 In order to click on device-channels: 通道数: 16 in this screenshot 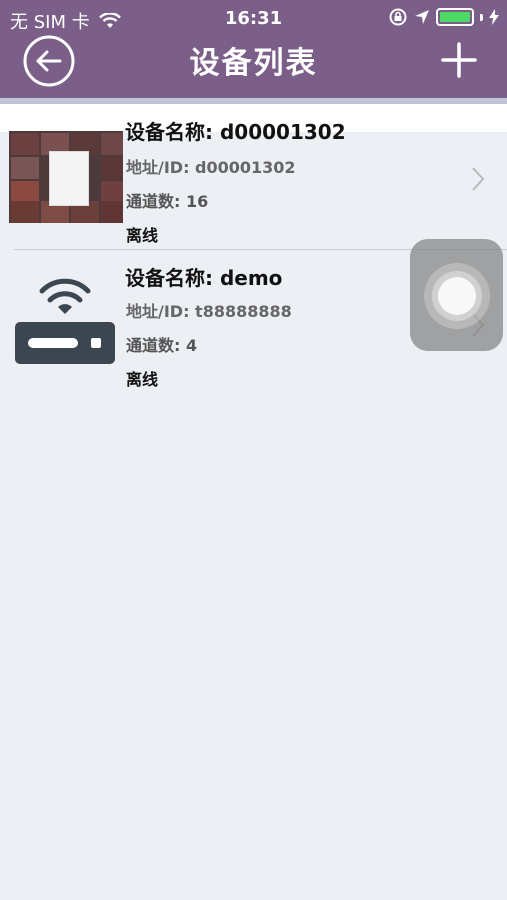, I will do `click(167, 201)`.